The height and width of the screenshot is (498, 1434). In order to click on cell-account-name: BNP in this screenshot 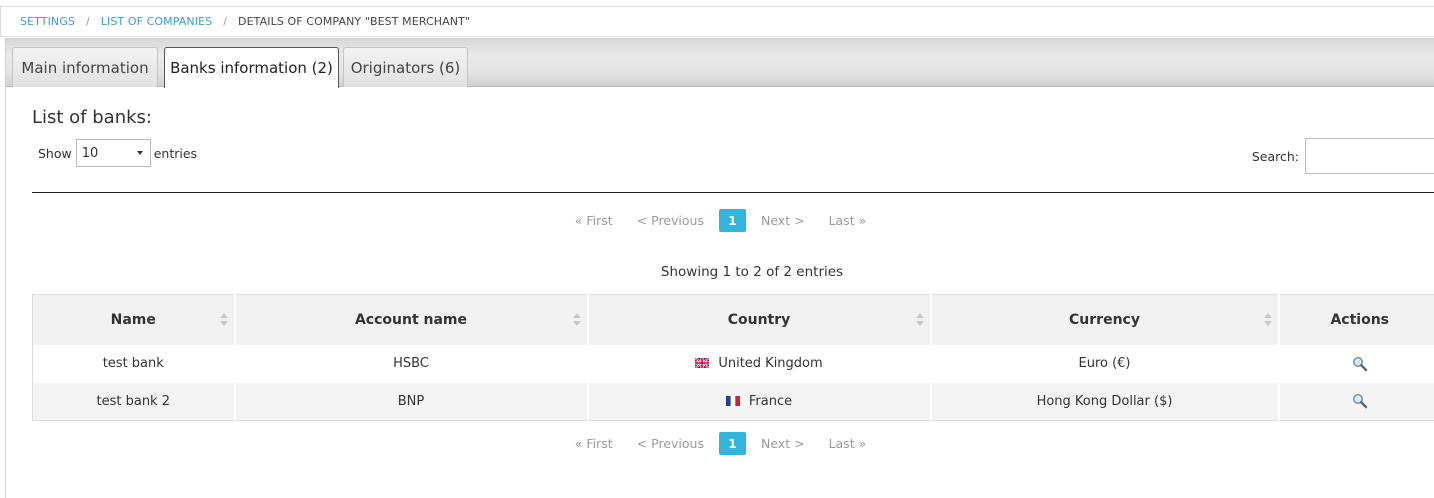, I will do `click(411, 402)`.